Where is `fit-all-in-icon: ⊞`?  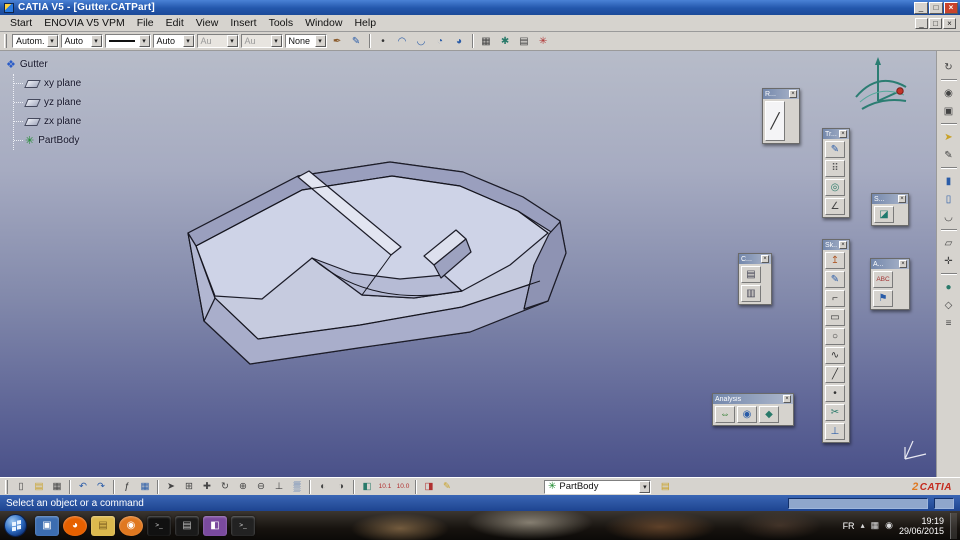 fit-all-in-icon: ⊞ is located at coordinates (189, 486).